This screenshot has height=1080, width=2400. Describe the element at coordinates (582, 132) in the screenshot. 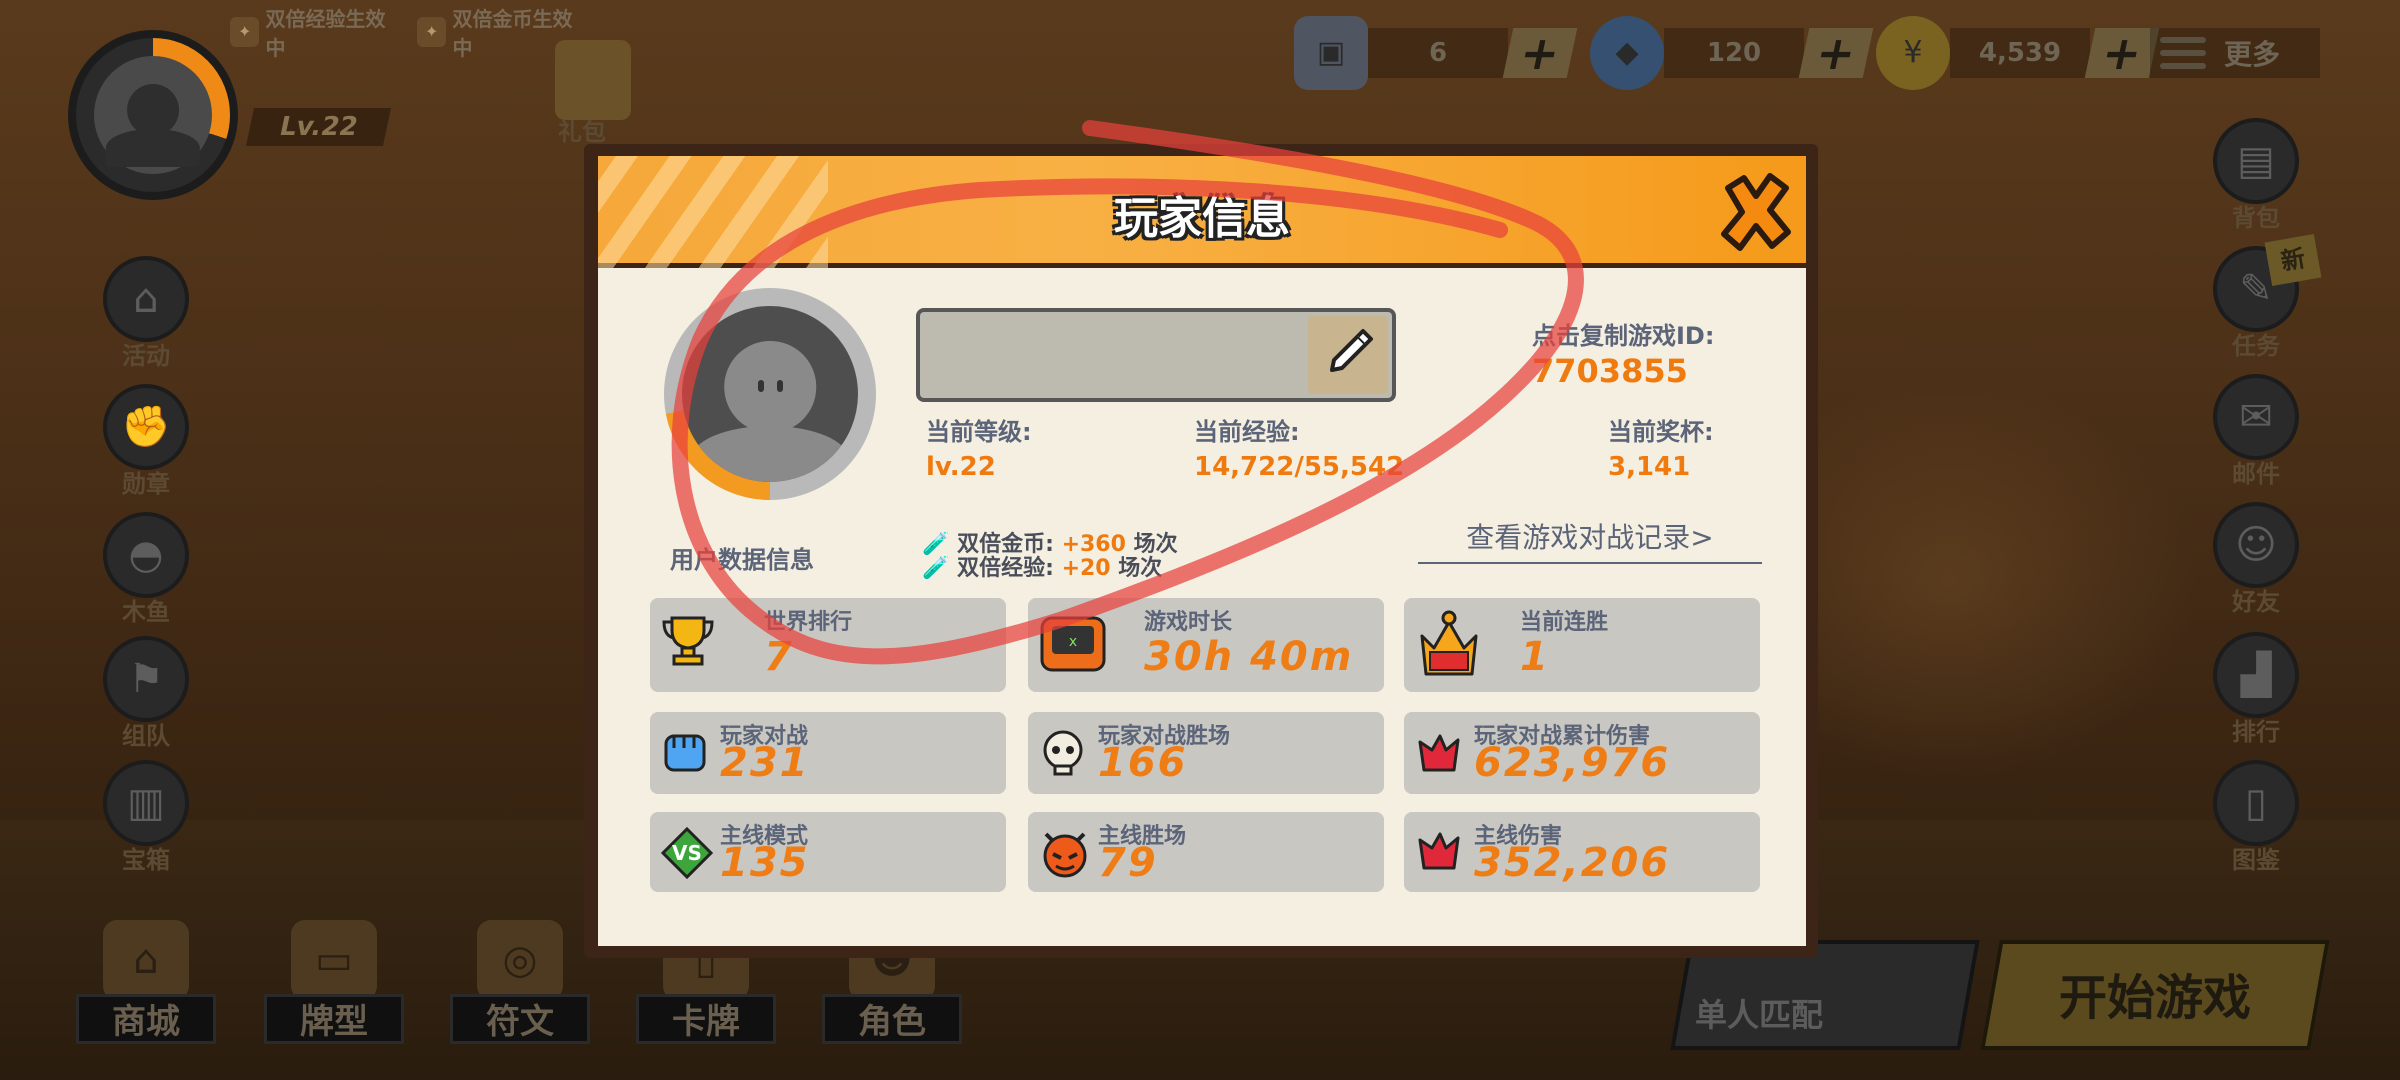

I see `gift-pack-label: 礼包` at that location.